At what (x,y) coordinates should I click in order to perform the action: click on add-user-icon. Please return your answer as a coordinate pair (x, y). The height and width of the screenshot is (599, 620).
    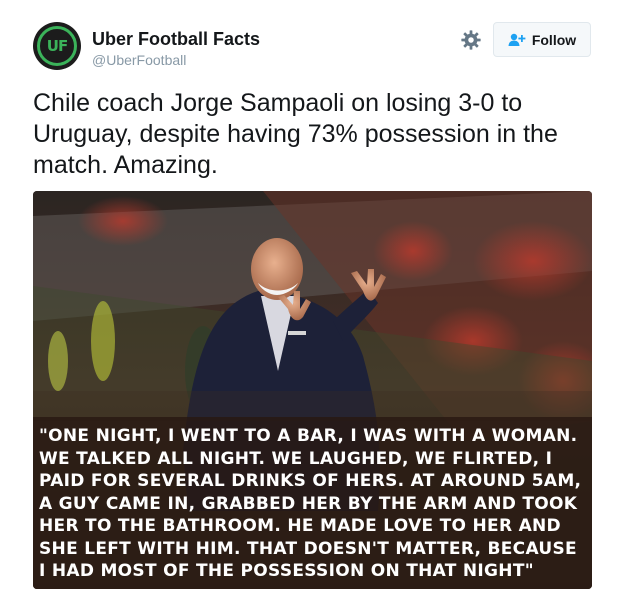
    Looking at the image, I should click on (517, 39).